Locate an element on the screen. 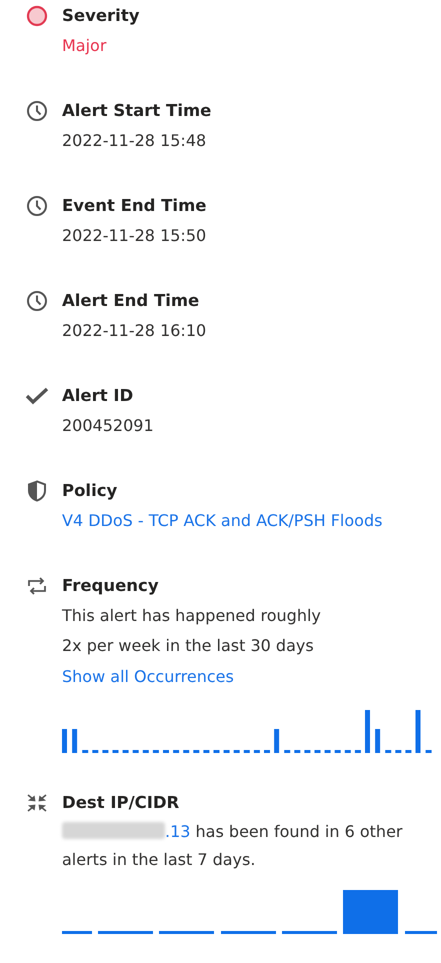 The image size is (441, 963). severity-value: Major is located at coordinates (85, 46).